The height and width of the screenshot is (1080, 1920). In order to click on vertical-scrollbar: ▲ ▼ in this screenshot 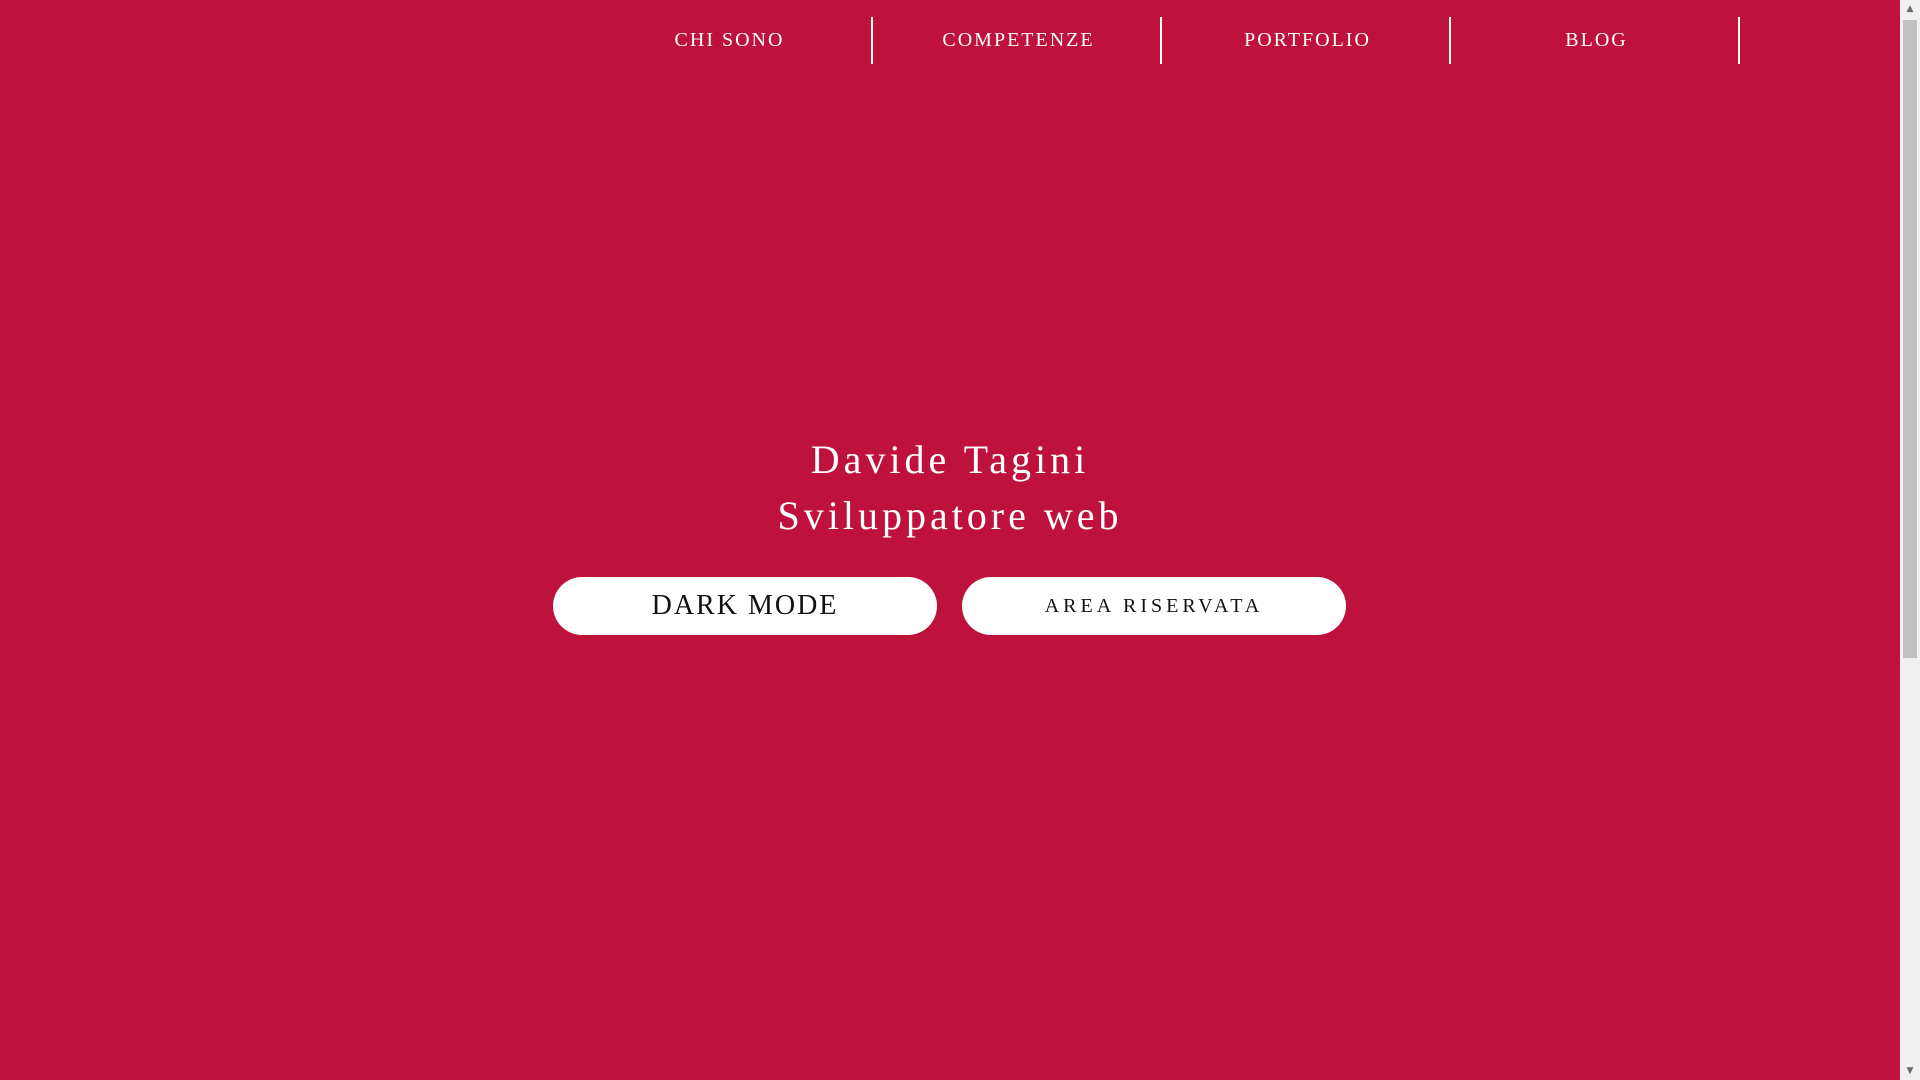, I will do `click(1910, 540)`.